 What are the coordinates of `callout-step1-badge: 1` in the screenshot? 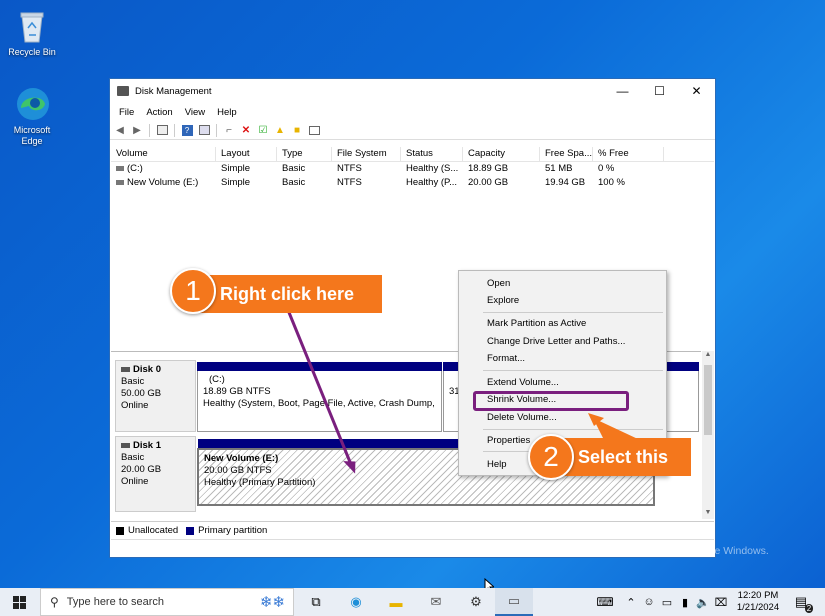 It's located at (193, 291).